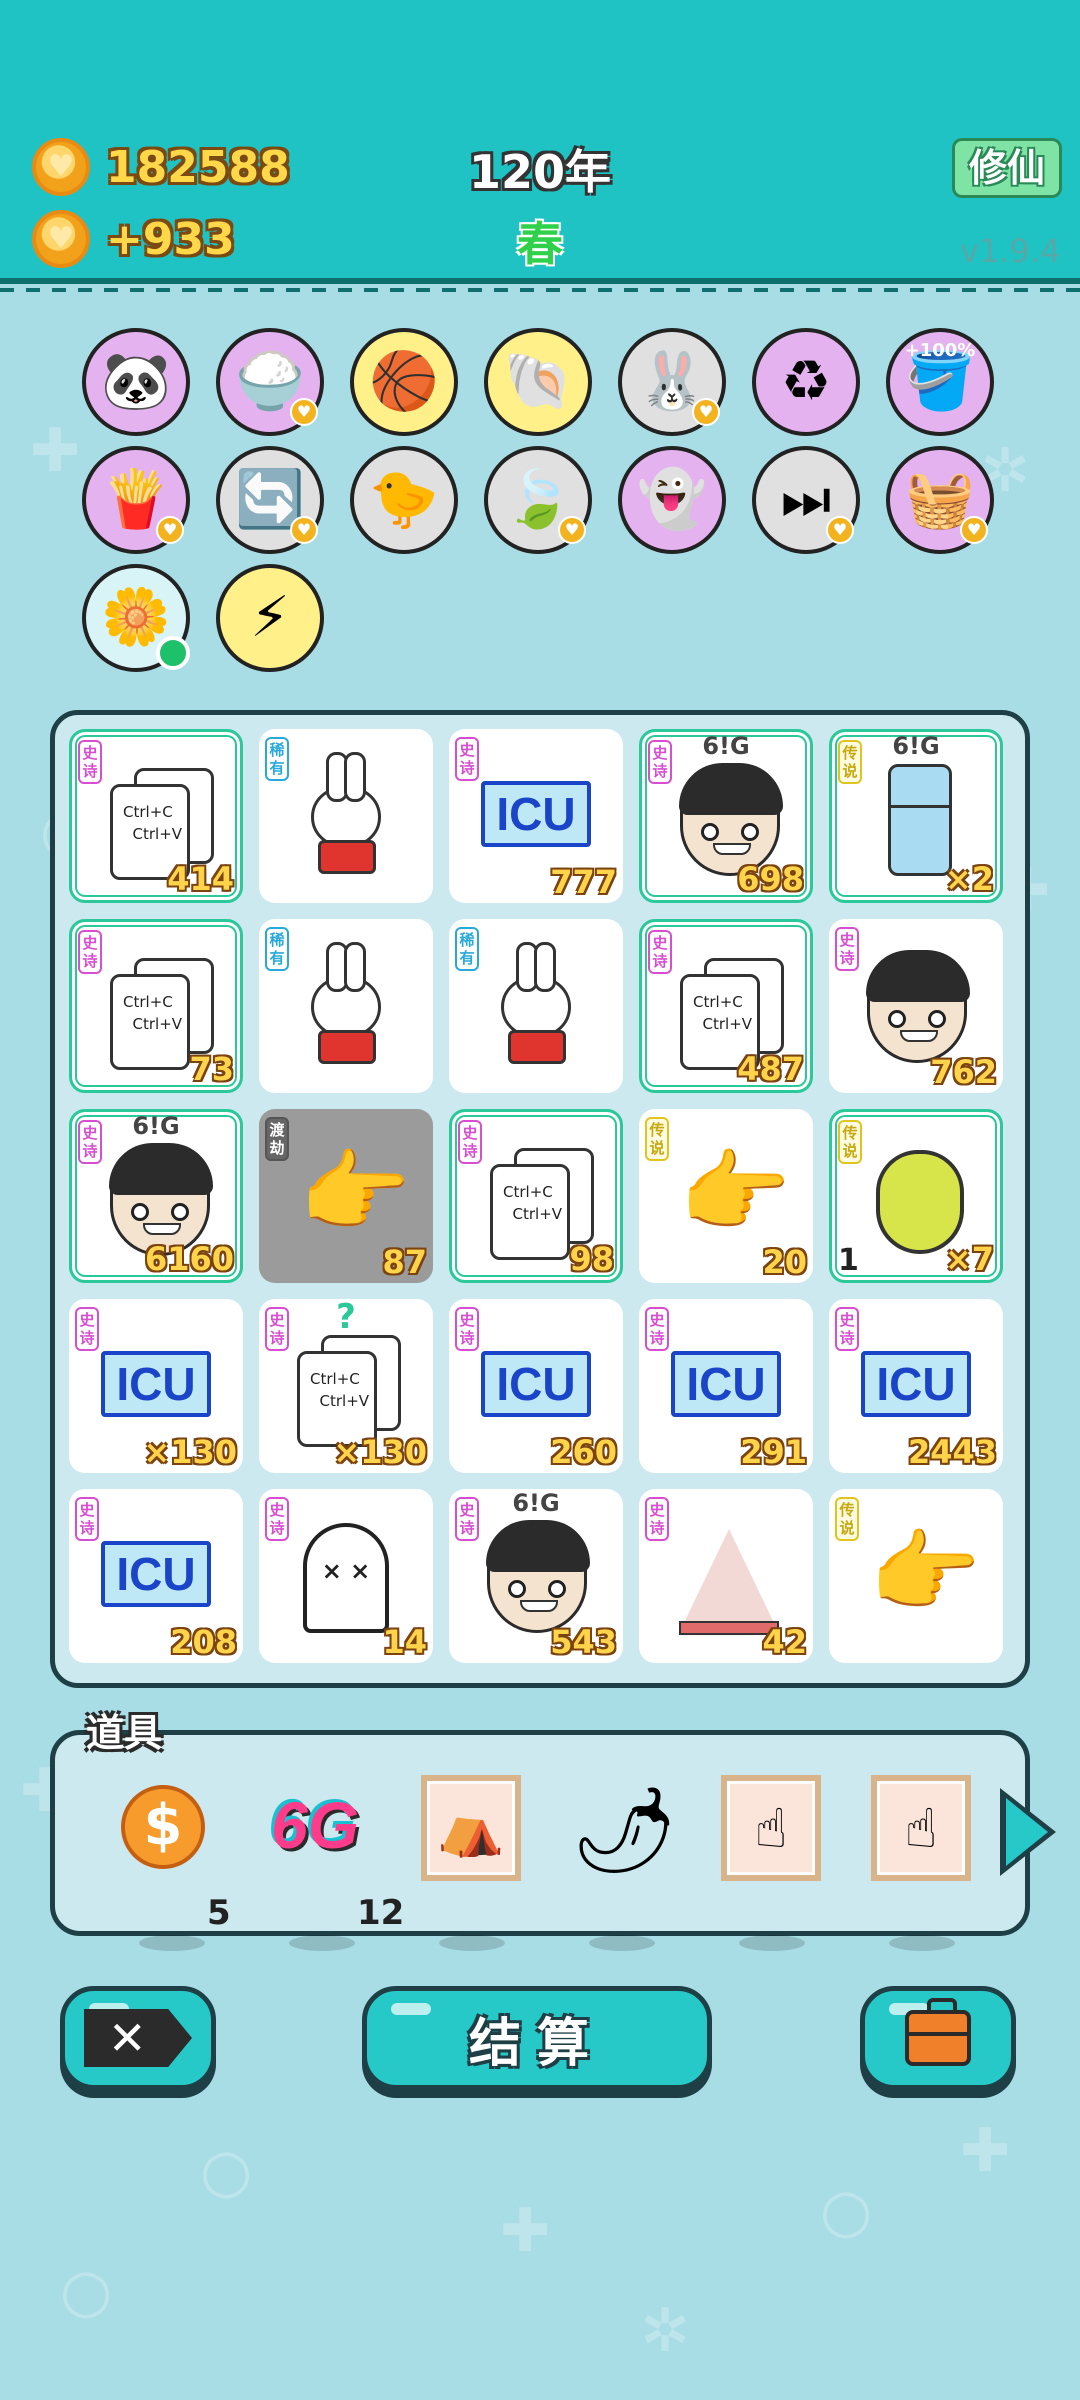 The image size is (1080, 2400). I want to click on relic-flower-pot: 🌼, so click(136, 618).